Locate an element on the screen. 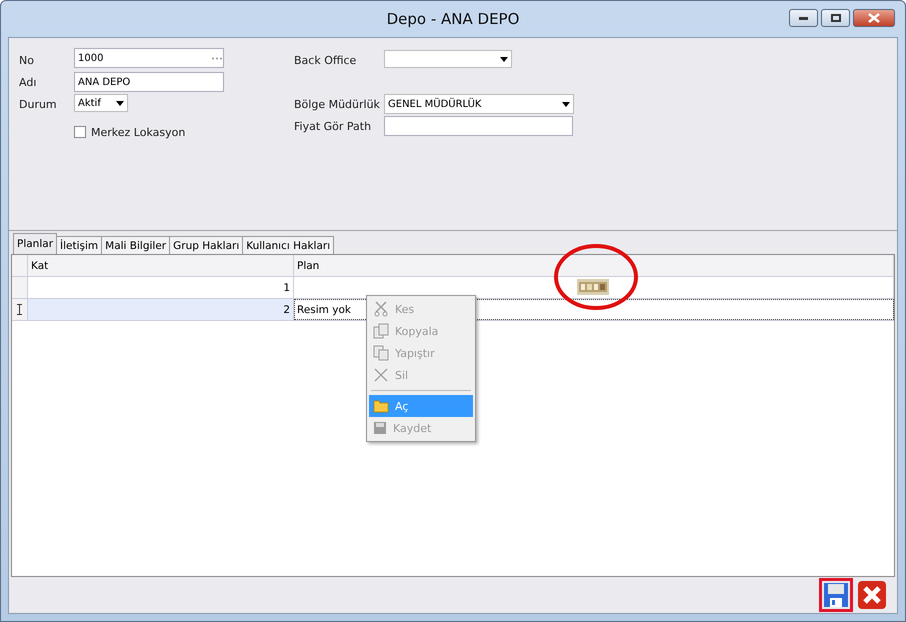 The image size is (906, 622). paste-icon is located at coordinates (381, 353).